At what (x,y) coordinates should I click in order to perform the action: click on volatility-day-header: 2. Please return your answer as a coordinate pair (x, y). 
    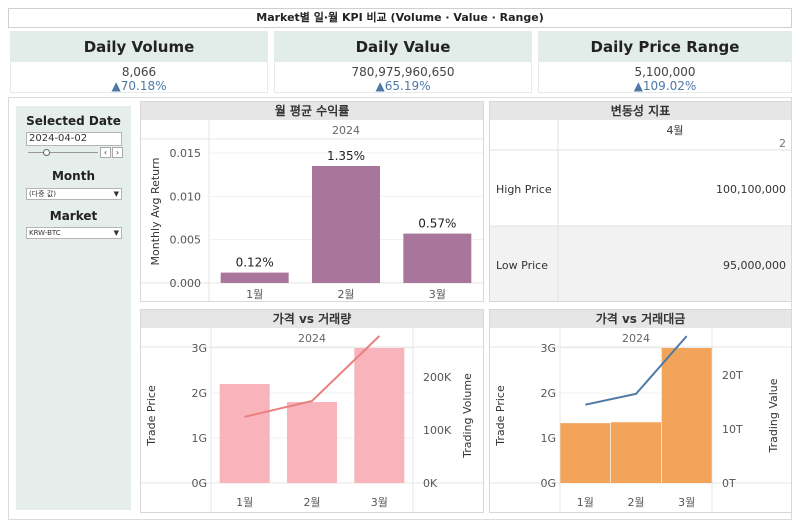
    Looking at the image, I should click on (782, 143).